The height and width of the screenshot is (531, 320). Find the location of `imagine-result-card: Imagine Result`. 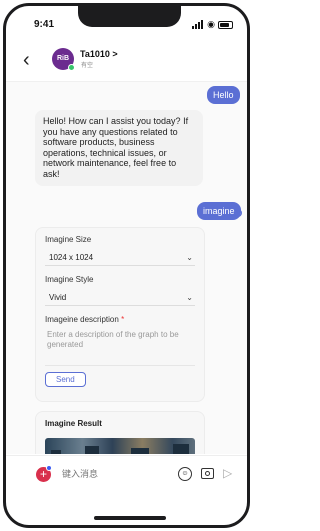

imagine-result-card: Imagine Result is located at coordinates (120, 432).